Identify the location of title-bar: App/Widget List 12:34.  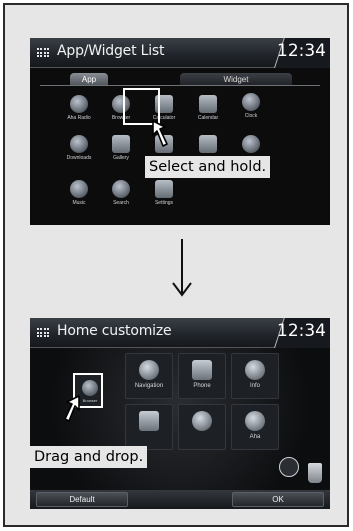
(180, 53).